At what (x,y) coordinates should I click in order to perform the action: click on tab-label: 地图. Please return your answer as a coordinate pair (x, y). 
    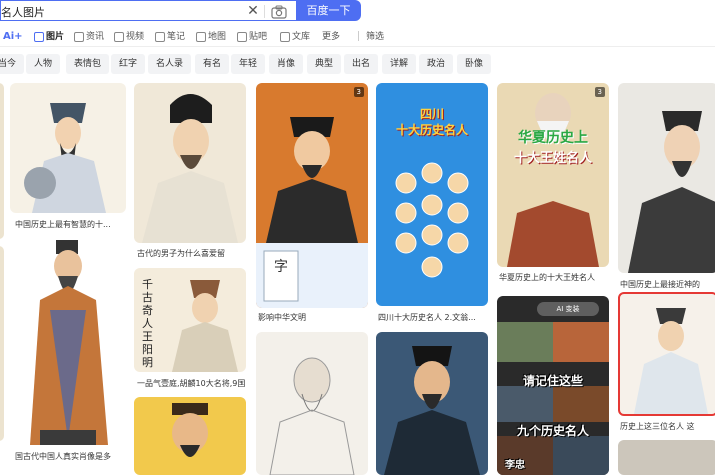
    Looking at the image, I should click on (217, 37).